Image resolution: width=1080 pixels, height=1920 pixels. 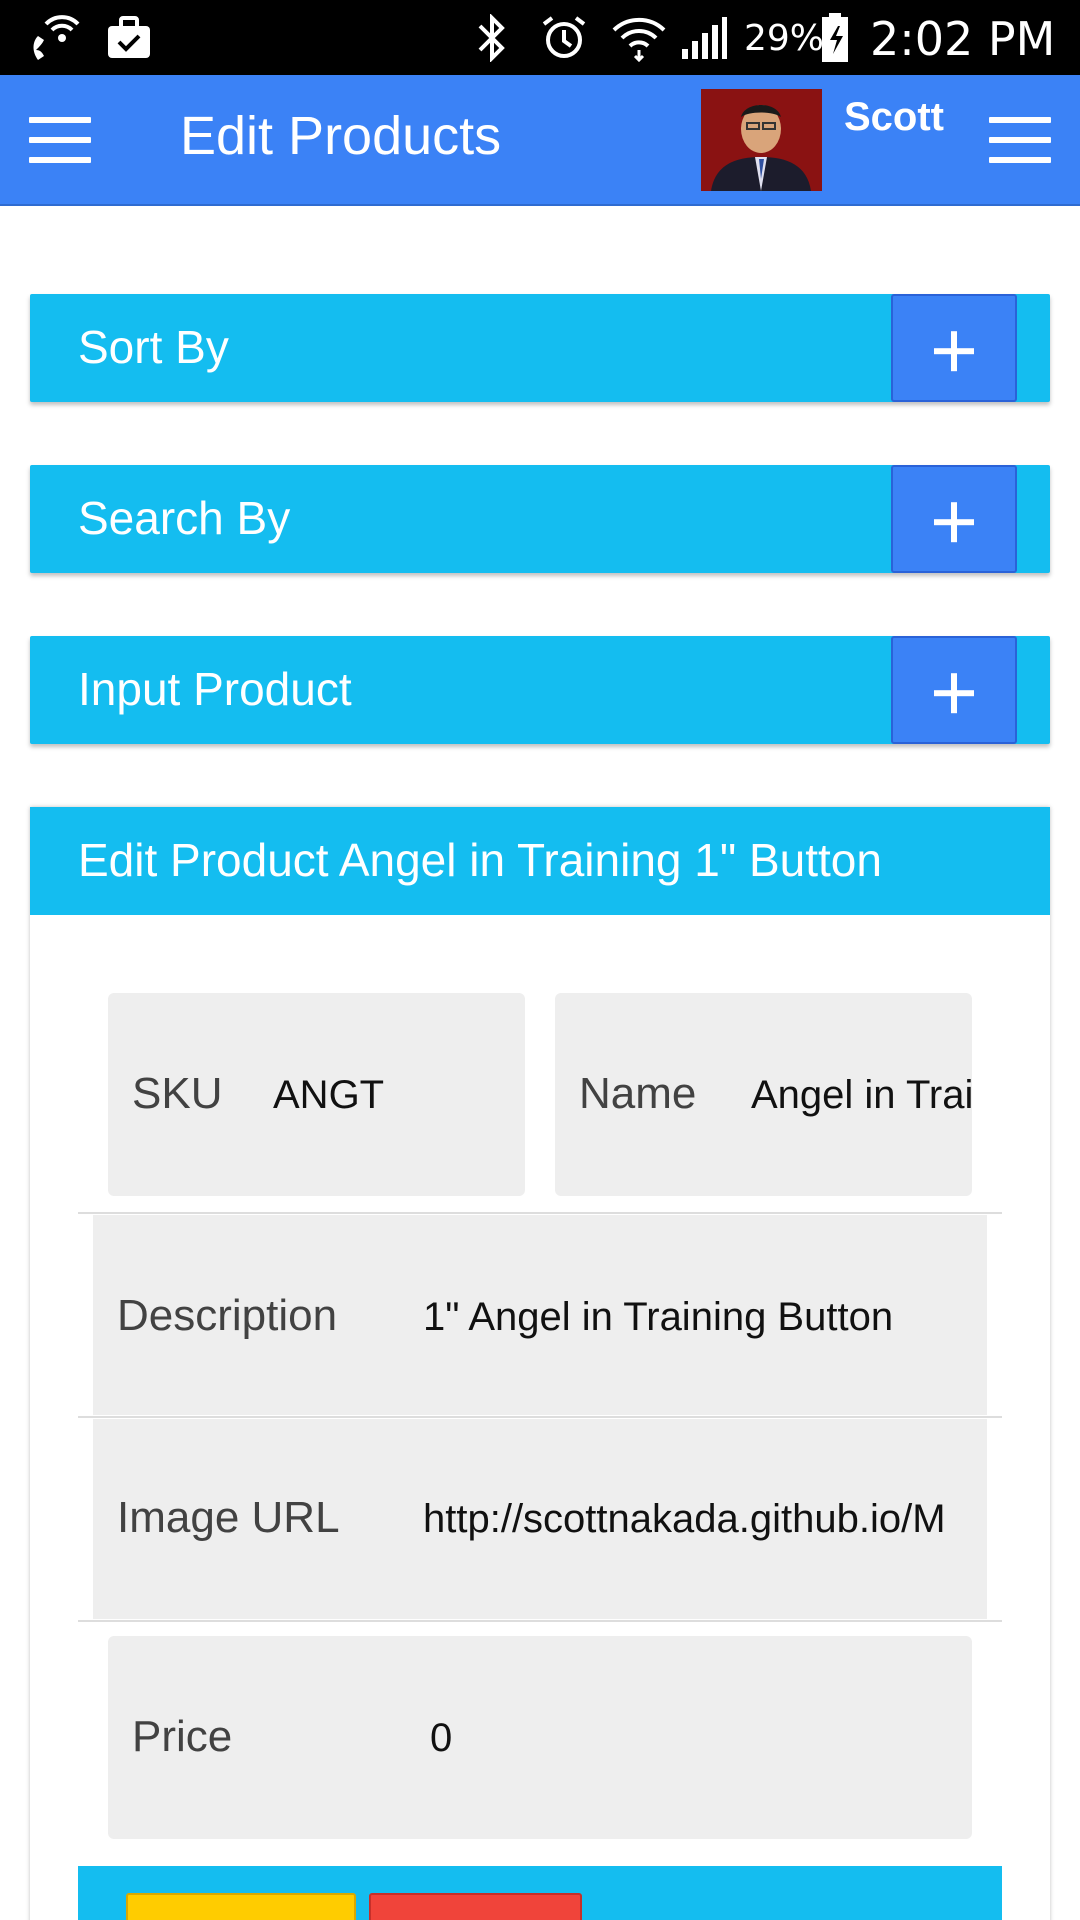 What do you see at coordinates (638, 1093) in the screenshot?
I see `name-label: Name` at bounding box center [638, 1093].